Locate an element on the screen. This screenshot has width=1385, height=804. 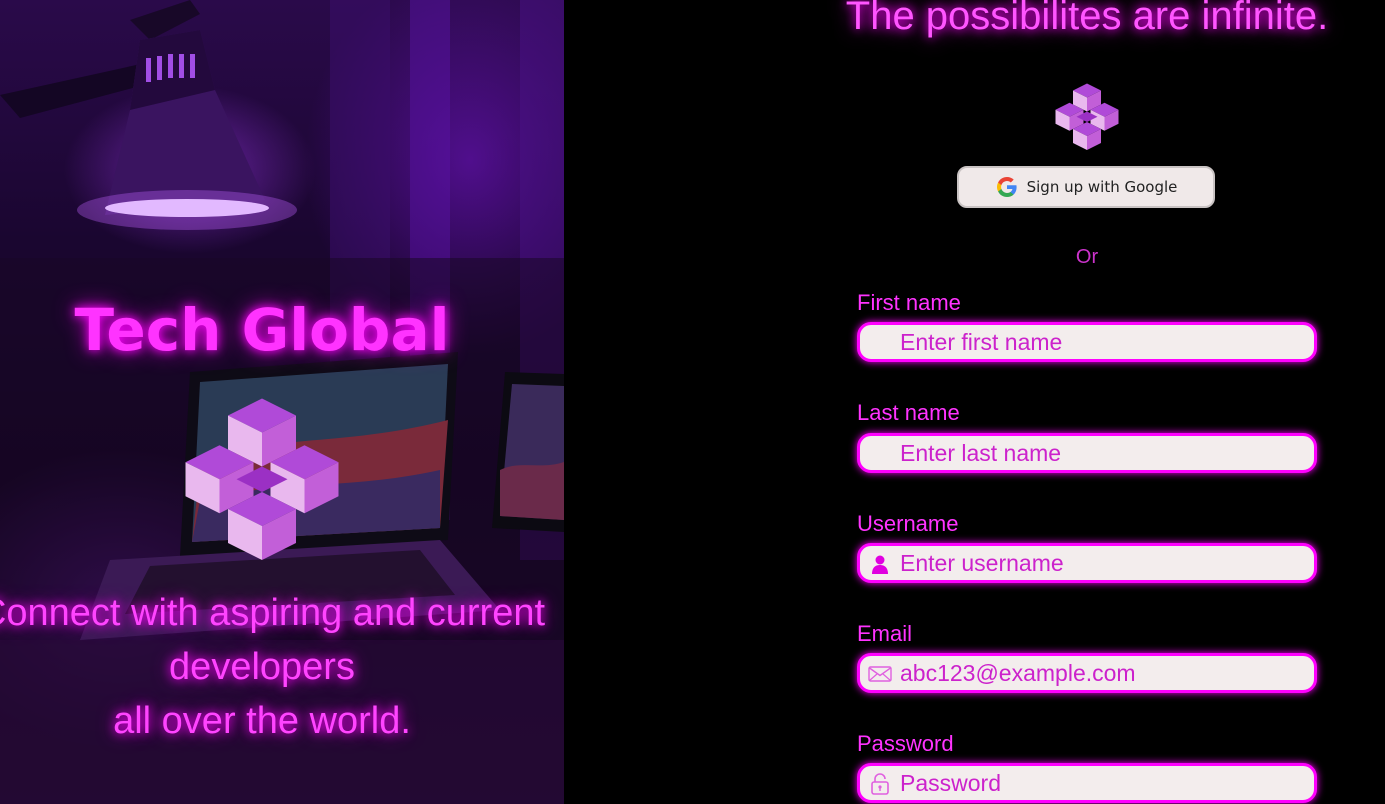
google-icon is located at coordinates (1006, 187).